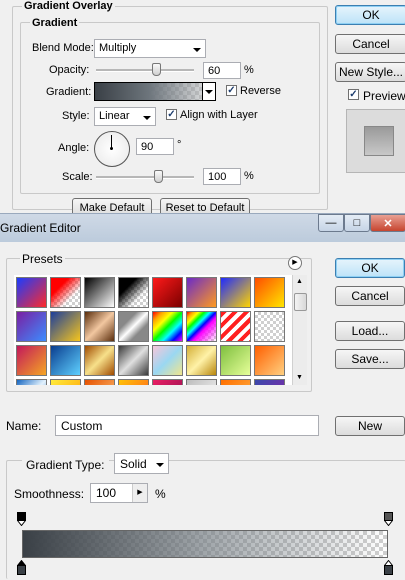  Describe the element at coordinates (299, 377) in the screenshot. I see `scroll-down-arrow-icon: ▼` at that location.